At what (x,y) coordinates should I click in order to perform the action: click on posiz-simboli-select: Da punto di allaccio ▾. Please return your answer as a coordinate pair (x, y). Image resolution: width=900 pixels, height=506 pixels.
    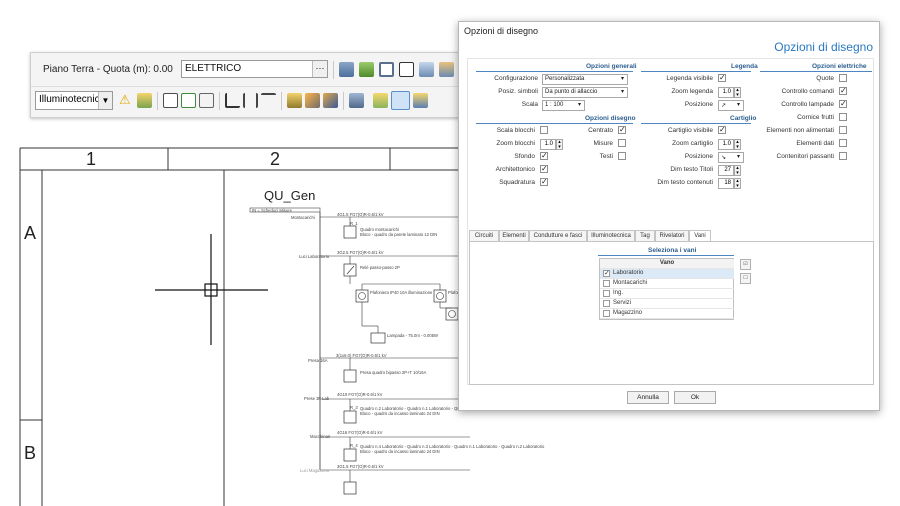
    Looking at the image, I should click on (585, 92).